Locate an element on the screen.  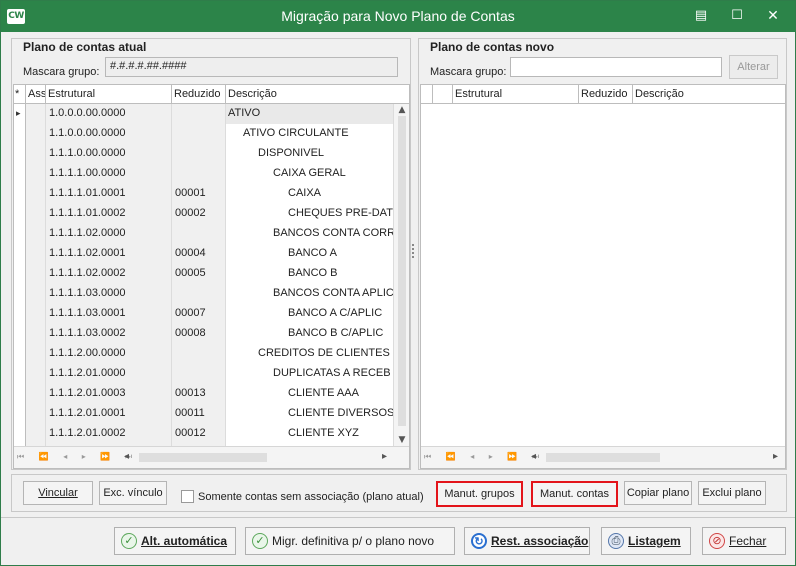
cell-estrutural: 1.1.1.1.00.0000 is located at coordinates (109, 174).